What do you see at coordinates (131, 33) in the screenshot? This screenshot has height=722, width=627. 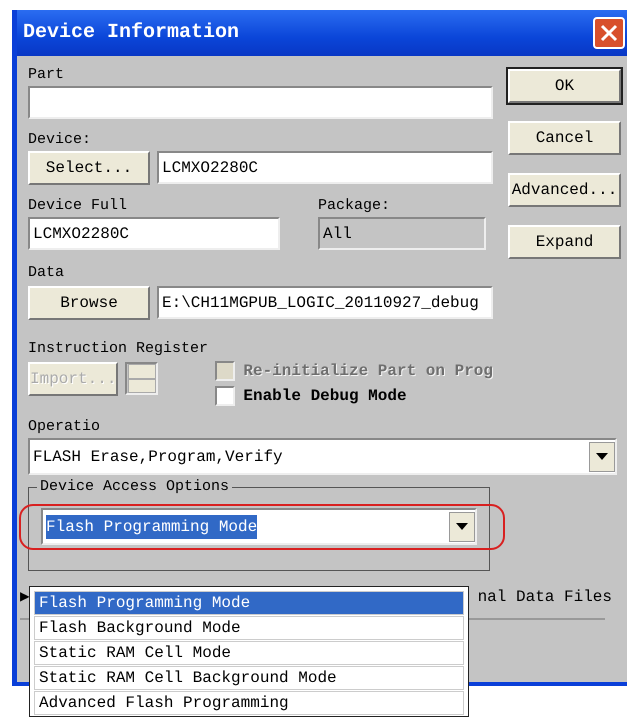 I see `window-title: Device Information` at bounding box center [131, 33].